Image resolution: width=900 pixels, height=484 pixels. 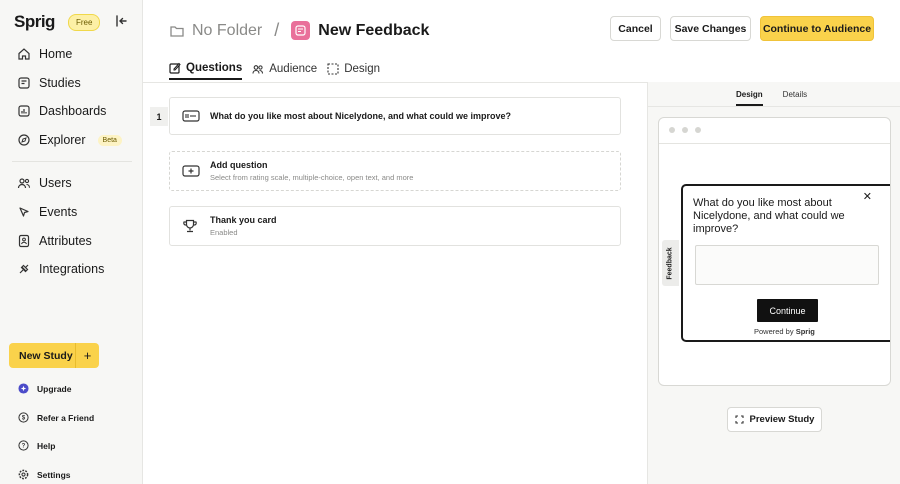 What do you see at coordinates (73, 111) in the screenshot?
I see `sidebar-item-label: Dashboards` at bounding box center [73, 111].